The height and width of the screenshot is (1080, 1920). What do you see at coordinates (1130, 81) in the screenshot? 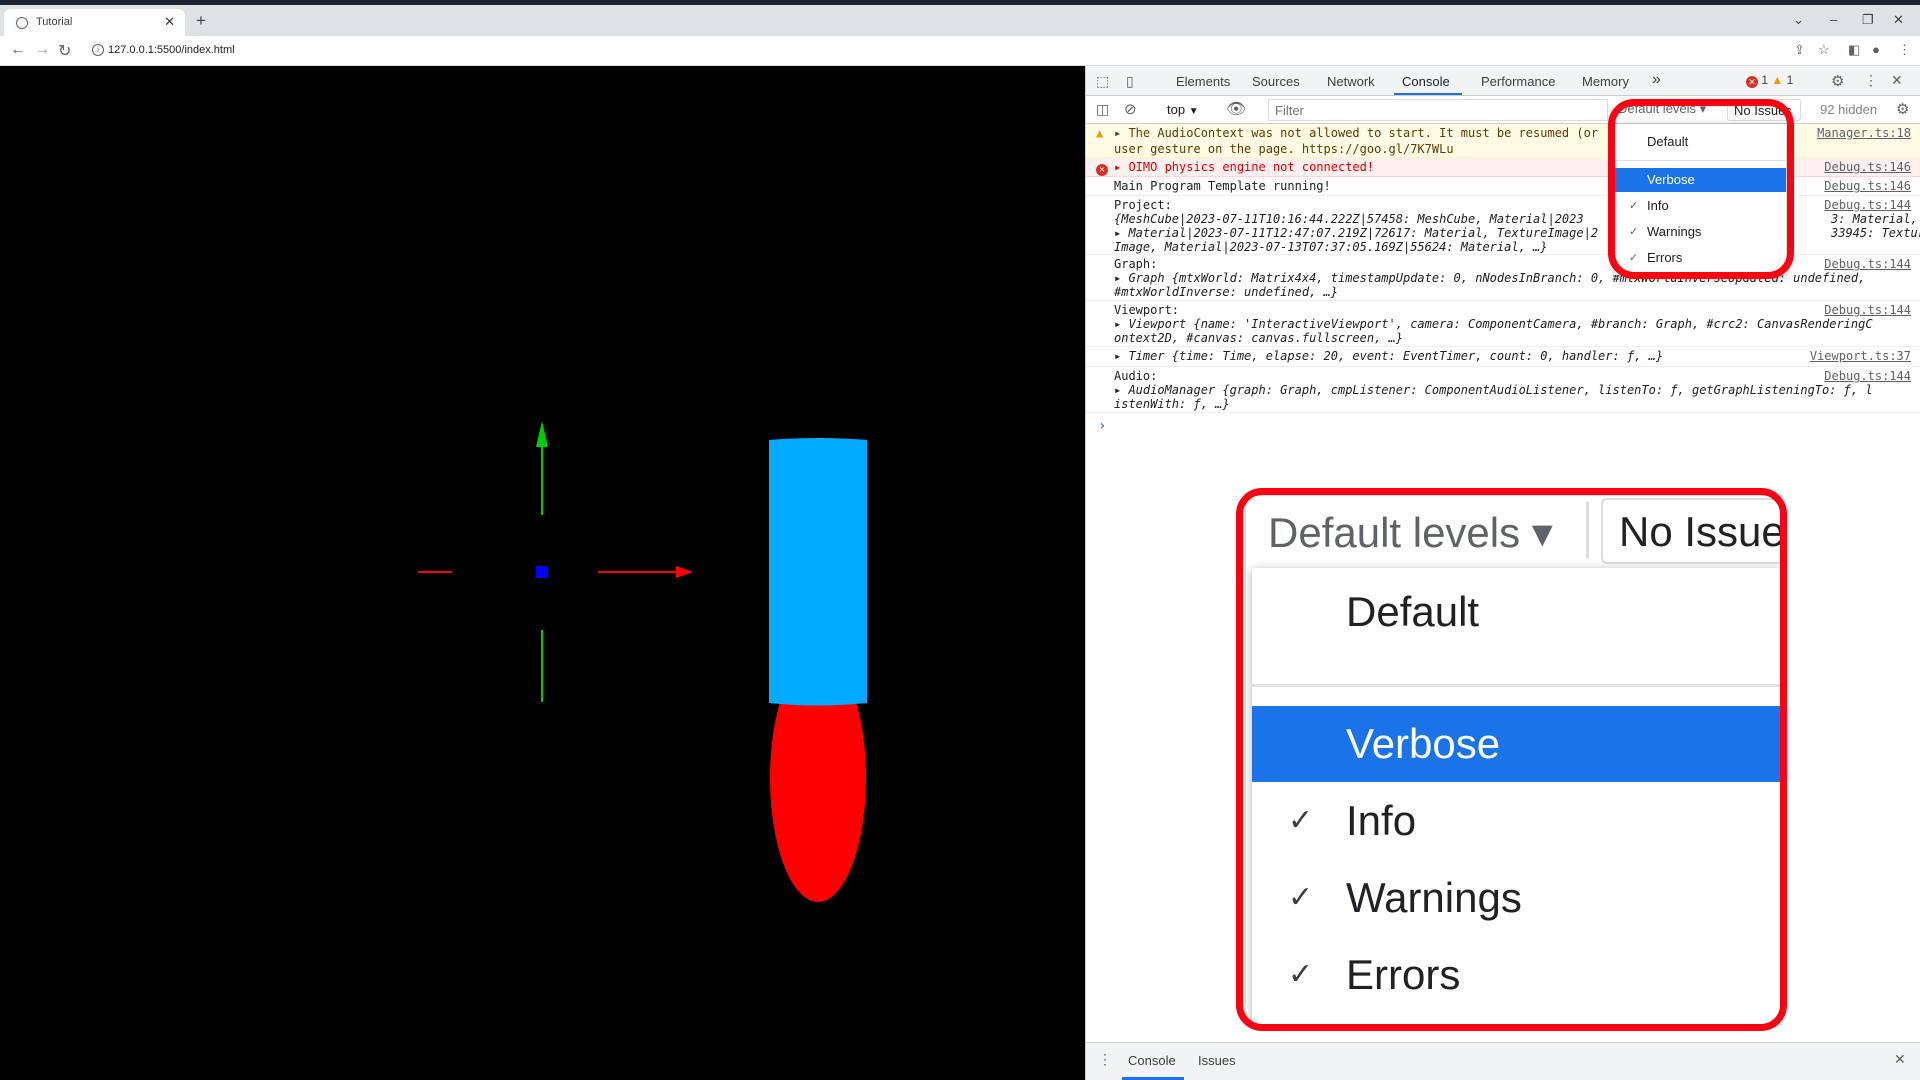
I see `device-toolbar-icon: ▯` at bounding box center [1130, 81].